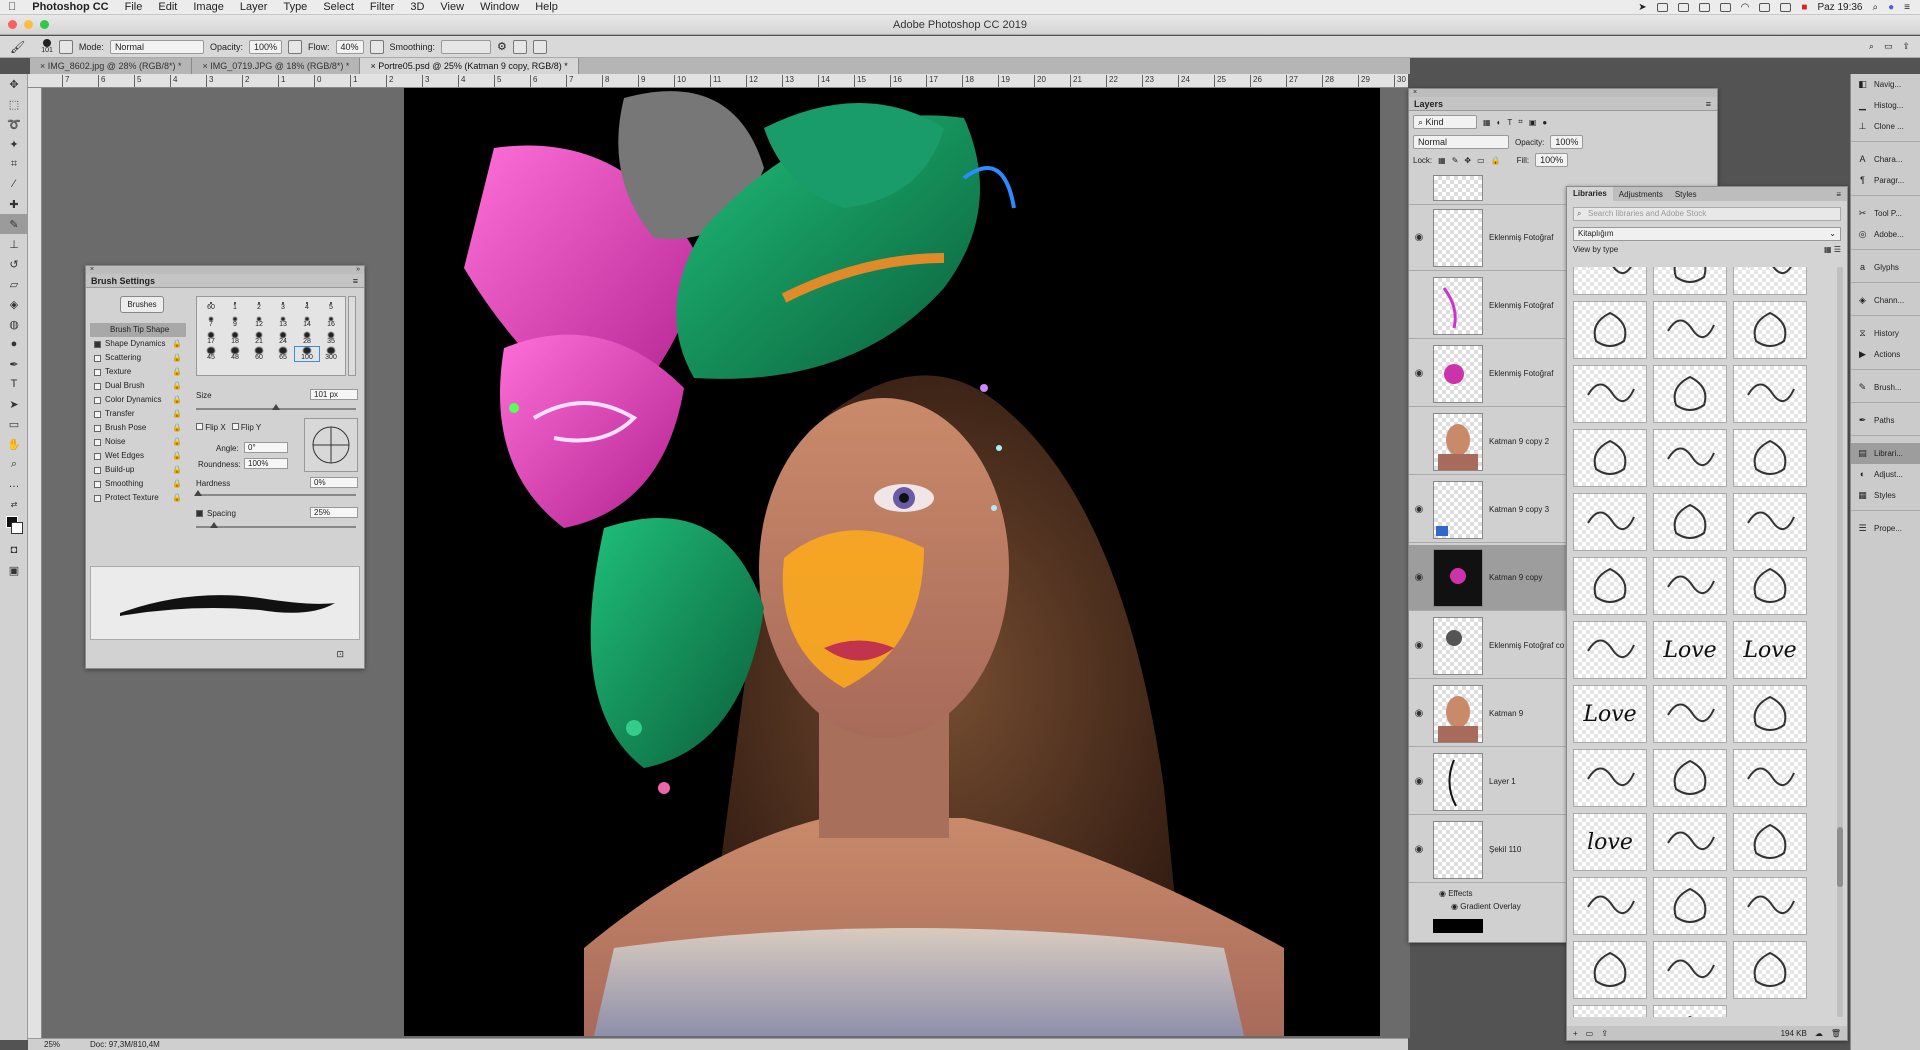  I want to click on layer-thumbnail, so click(1458, 926).